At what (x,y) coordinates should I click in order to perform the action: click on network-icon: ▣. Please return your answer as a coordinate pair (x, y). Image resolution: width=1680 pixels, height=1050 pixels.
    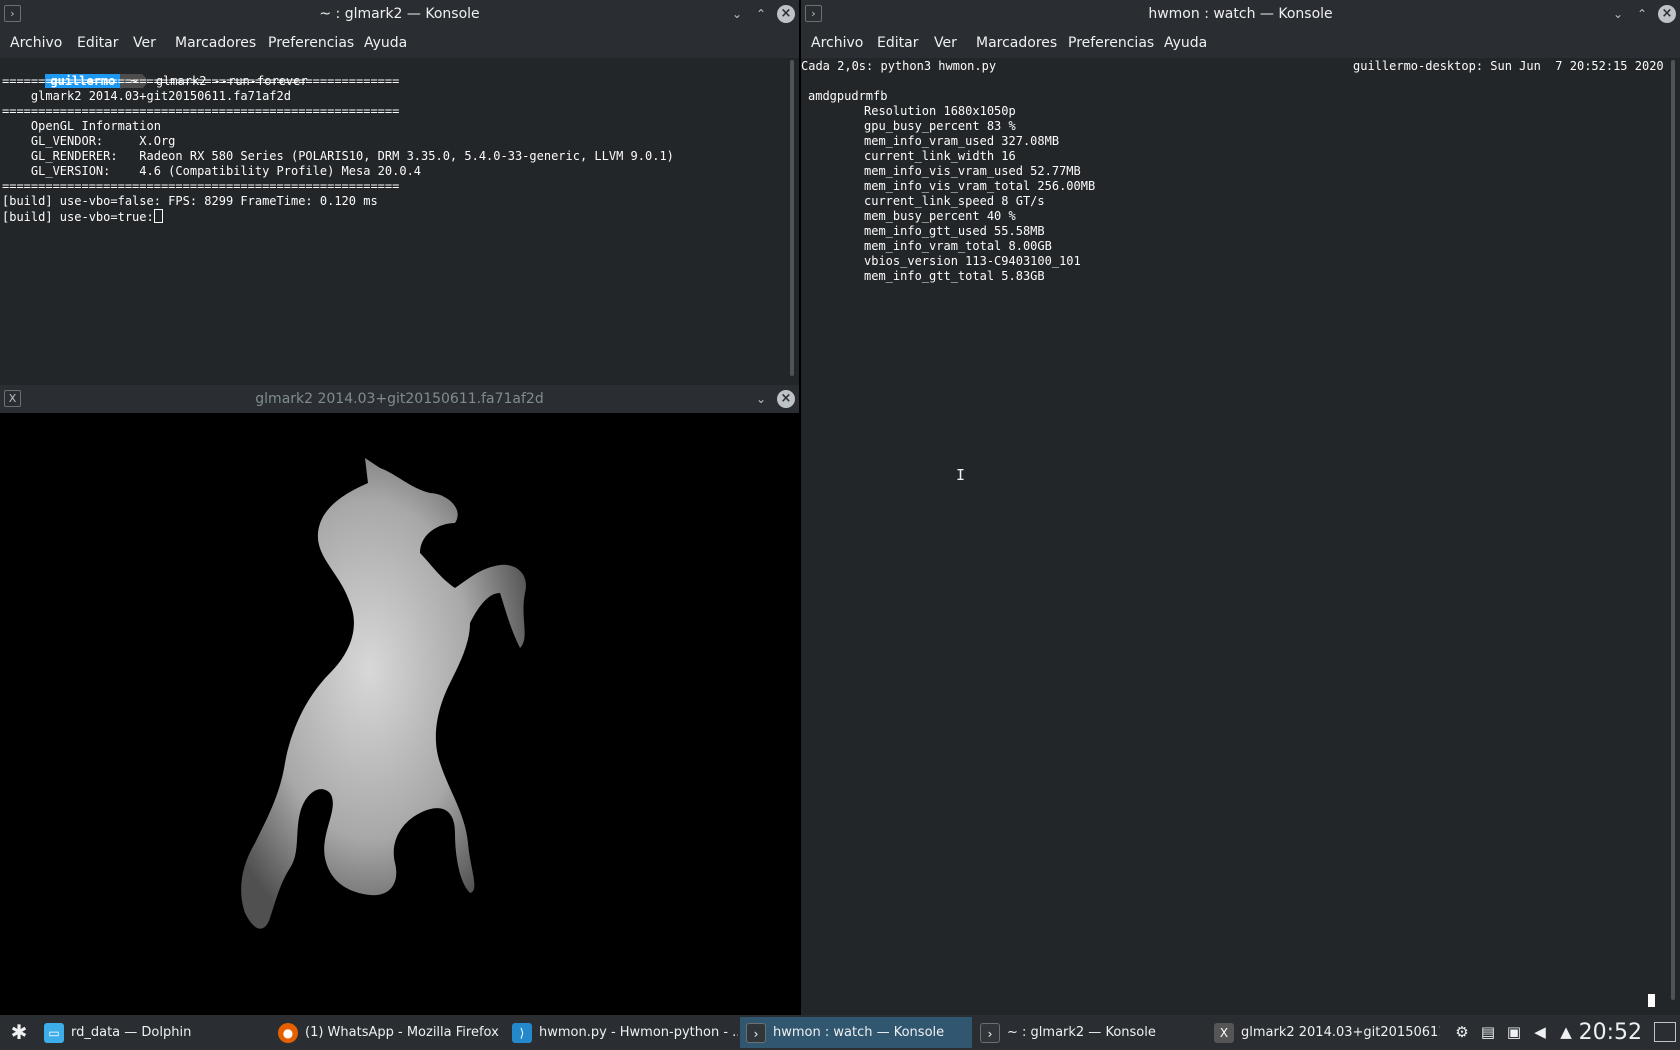
    Looking at the image, I should click on (1514, 1032).